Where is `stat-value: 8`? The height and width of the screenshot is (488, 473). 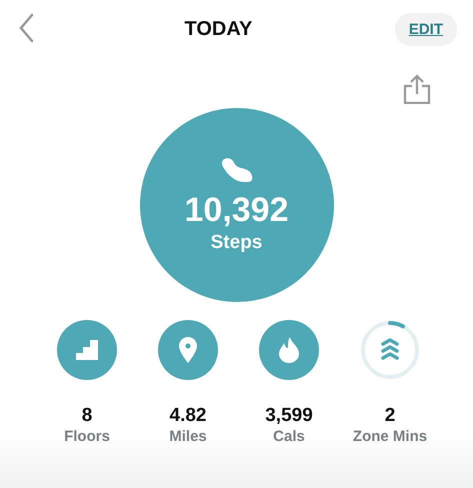
stat-value: 8 is located at coordinates (87, 416).